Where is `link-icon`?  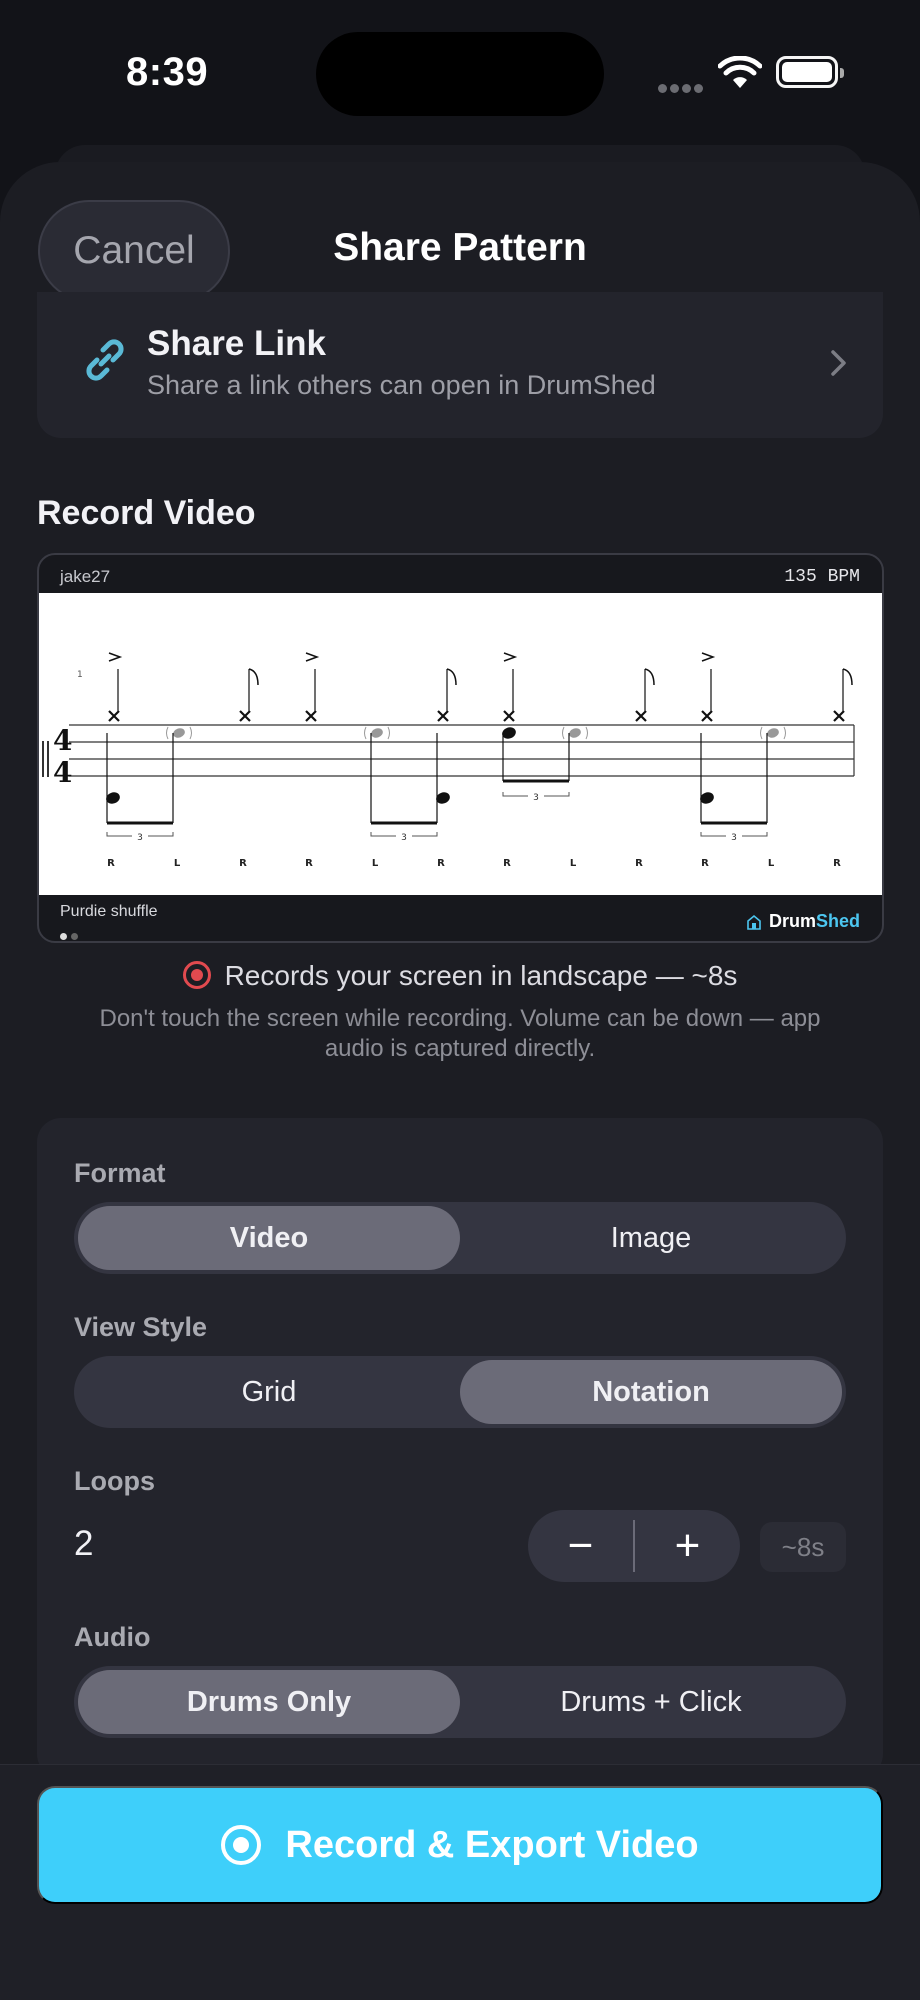
link-icon is located at coordinates (105, 360).